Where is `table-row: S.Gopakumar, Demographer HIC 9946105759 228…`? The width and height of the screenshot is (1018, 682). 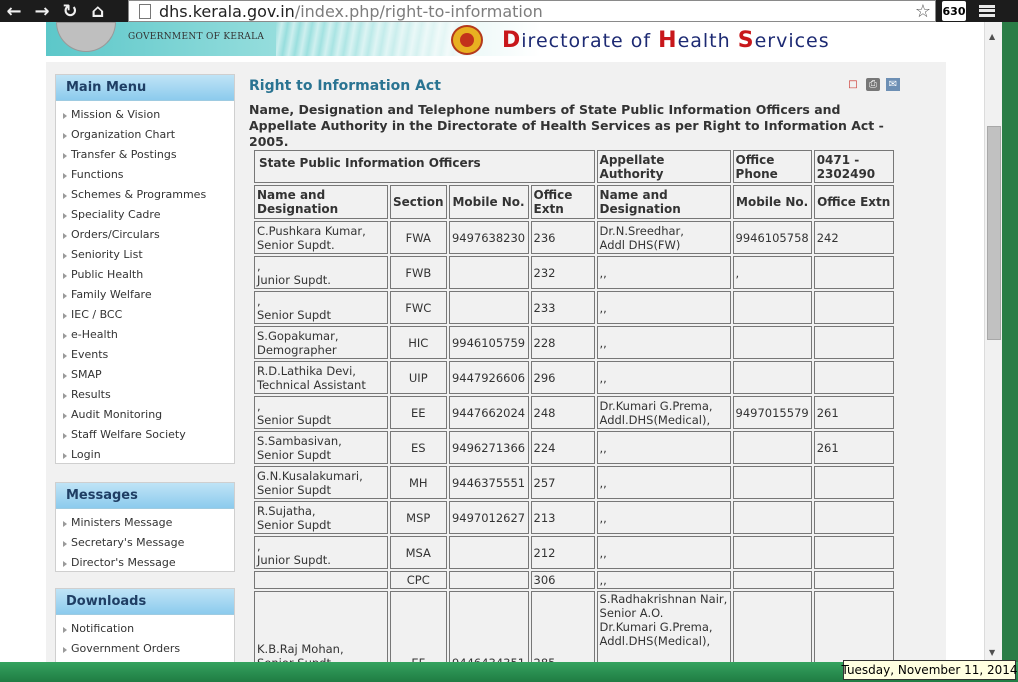 table-row: S.Gopakumar, Demographer HIC 9946105759 228… is located at coordinates (574, 342).